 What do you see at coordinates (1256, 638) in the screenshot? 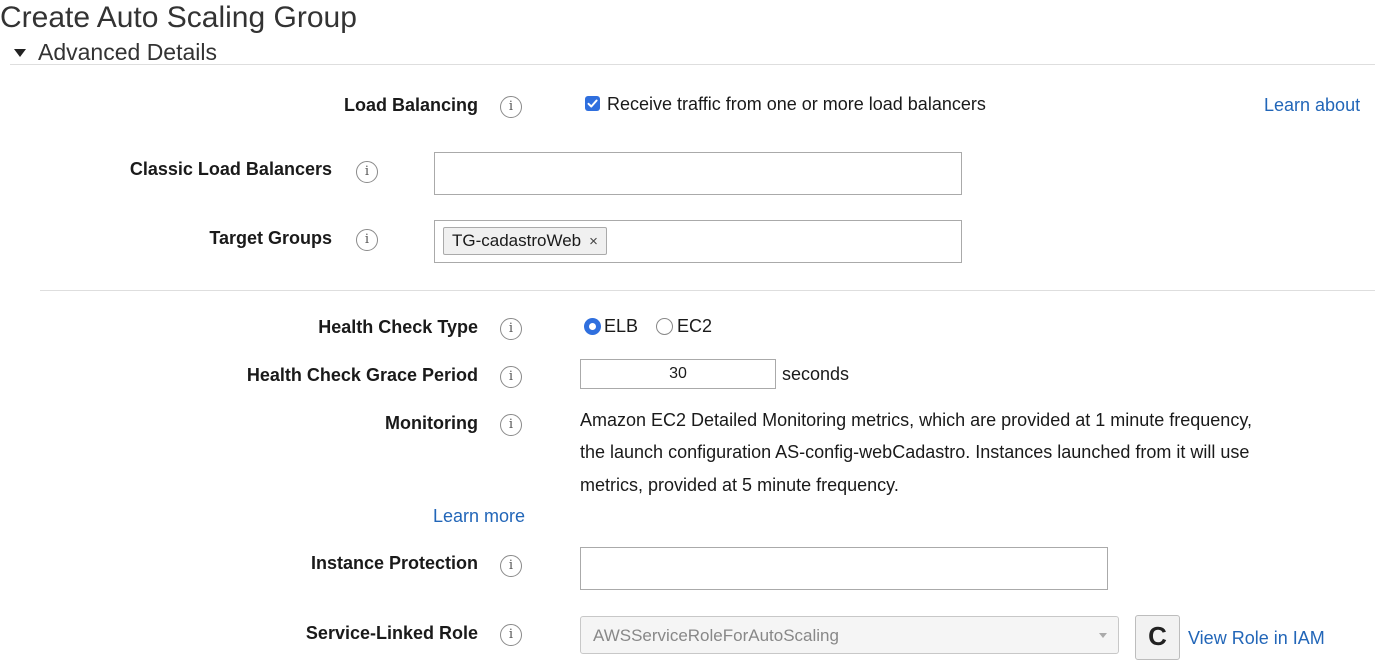
I see `view-role-in-iam-link: View Role in IAM` at bounding box center [1256, 638].